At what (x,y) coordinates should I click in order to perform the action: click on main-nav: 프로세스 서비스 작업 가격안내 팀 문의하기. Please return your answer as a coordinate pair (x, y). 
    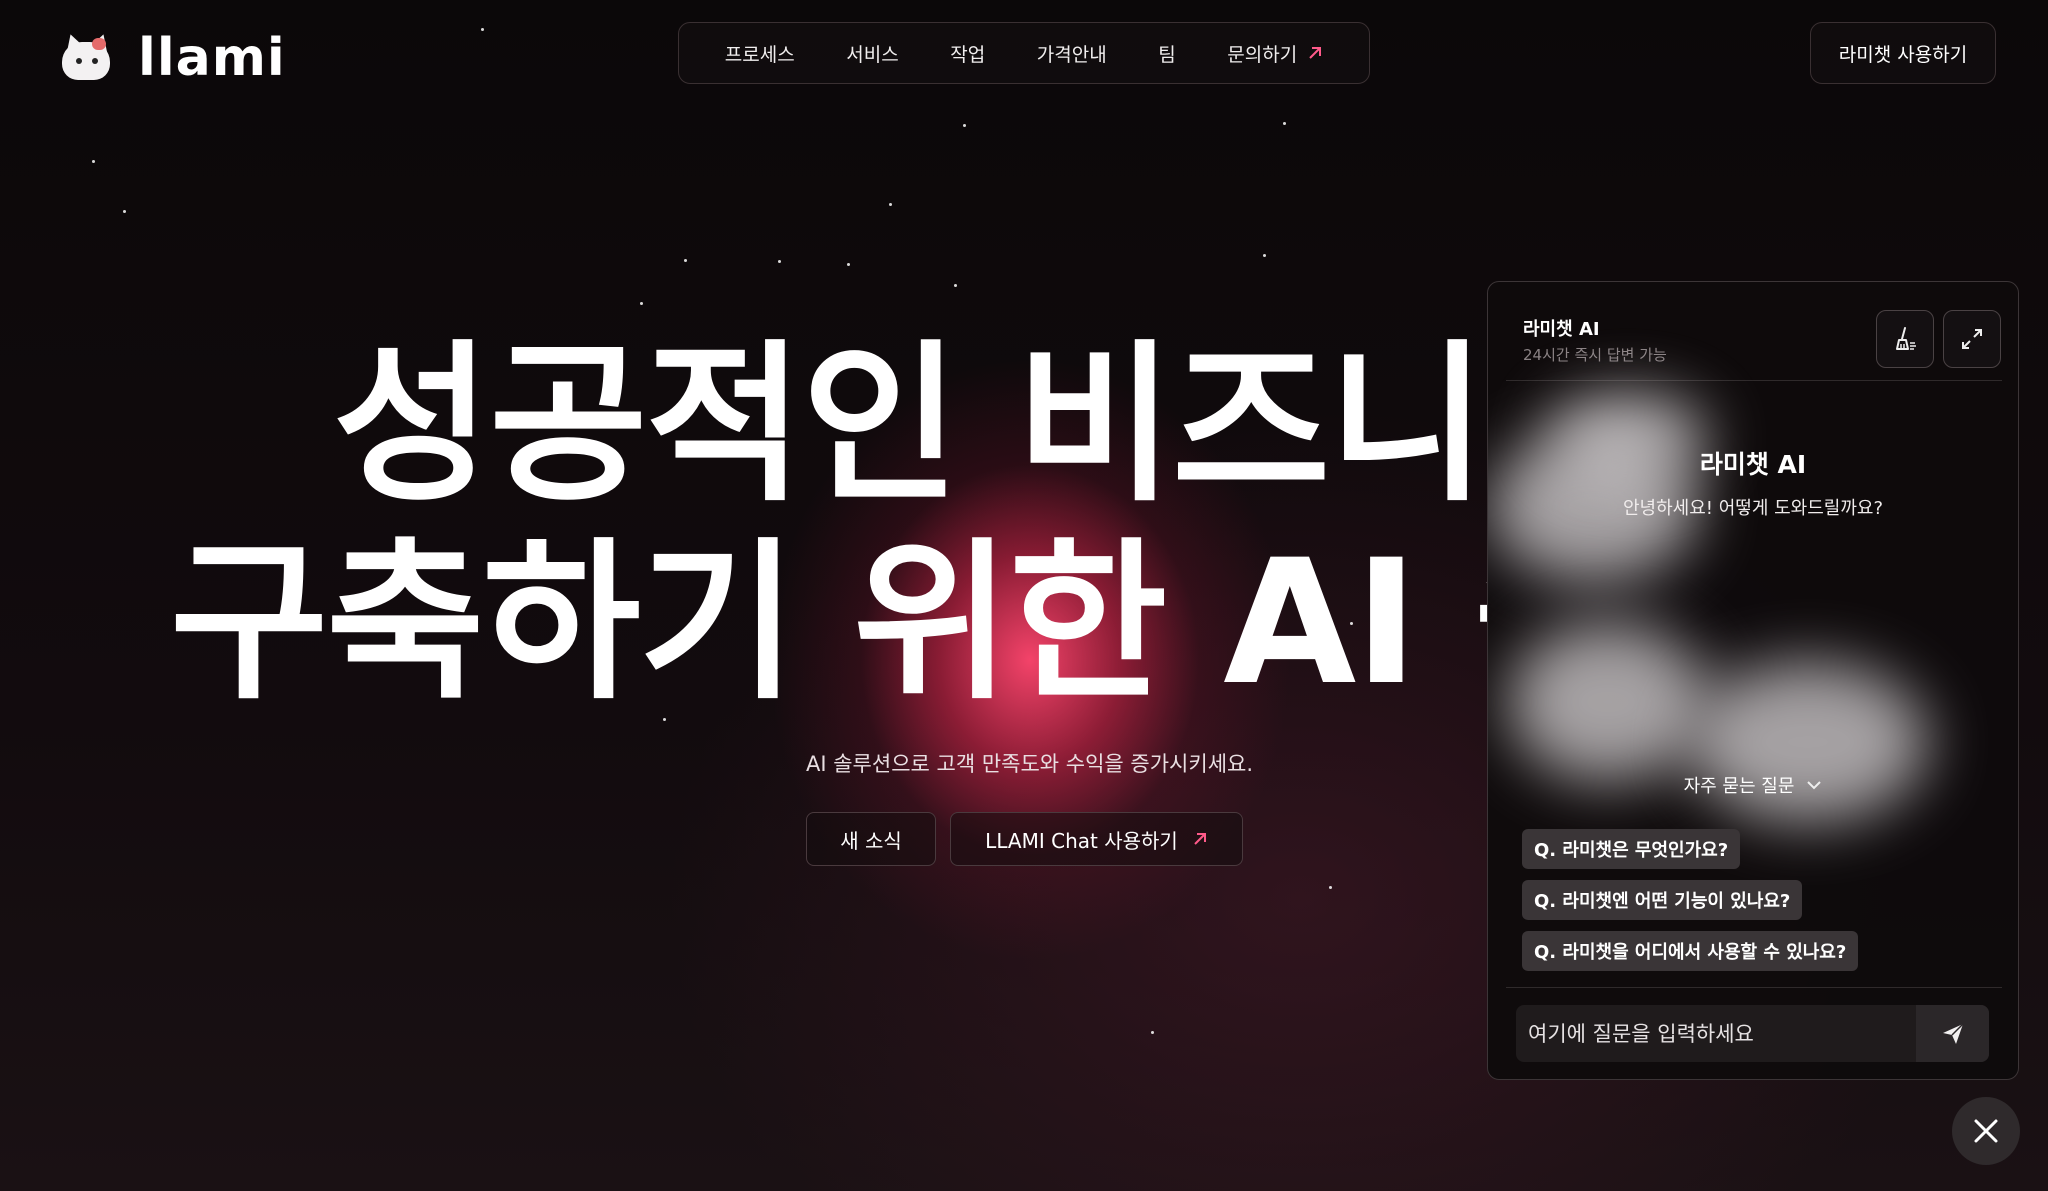
    Looking at the image, I should click on (1024, 53).